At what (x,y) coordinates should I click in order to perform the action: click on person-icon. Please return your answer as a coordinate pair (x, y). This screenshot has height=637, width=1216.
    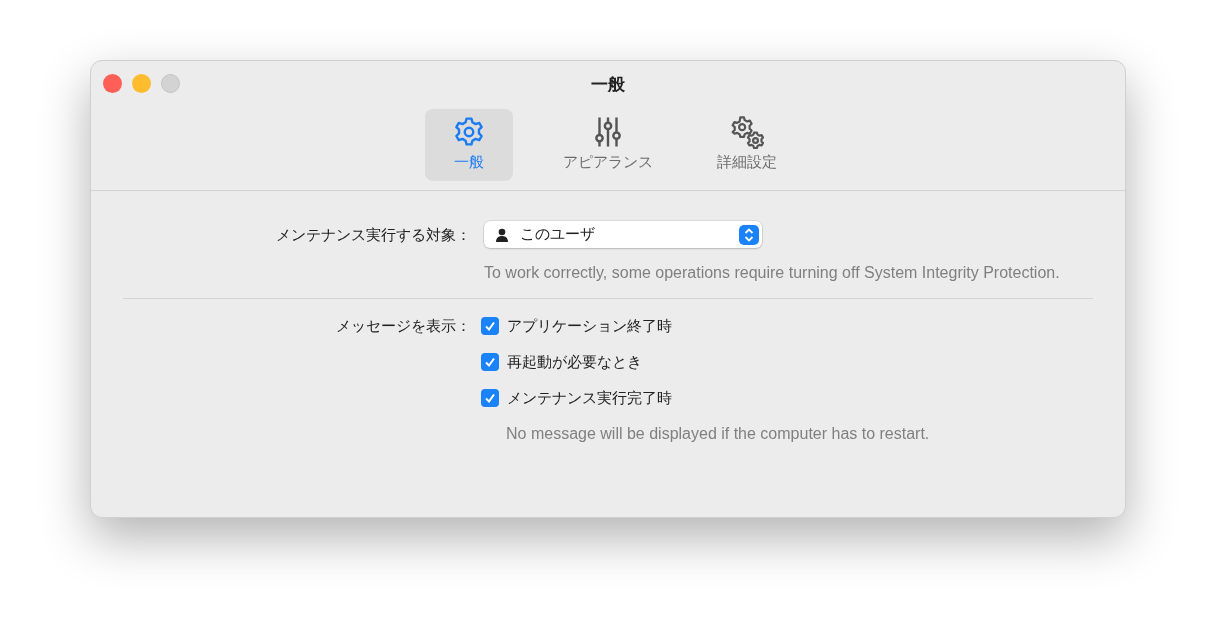
    Looking at the image, I should click on (502, 234).